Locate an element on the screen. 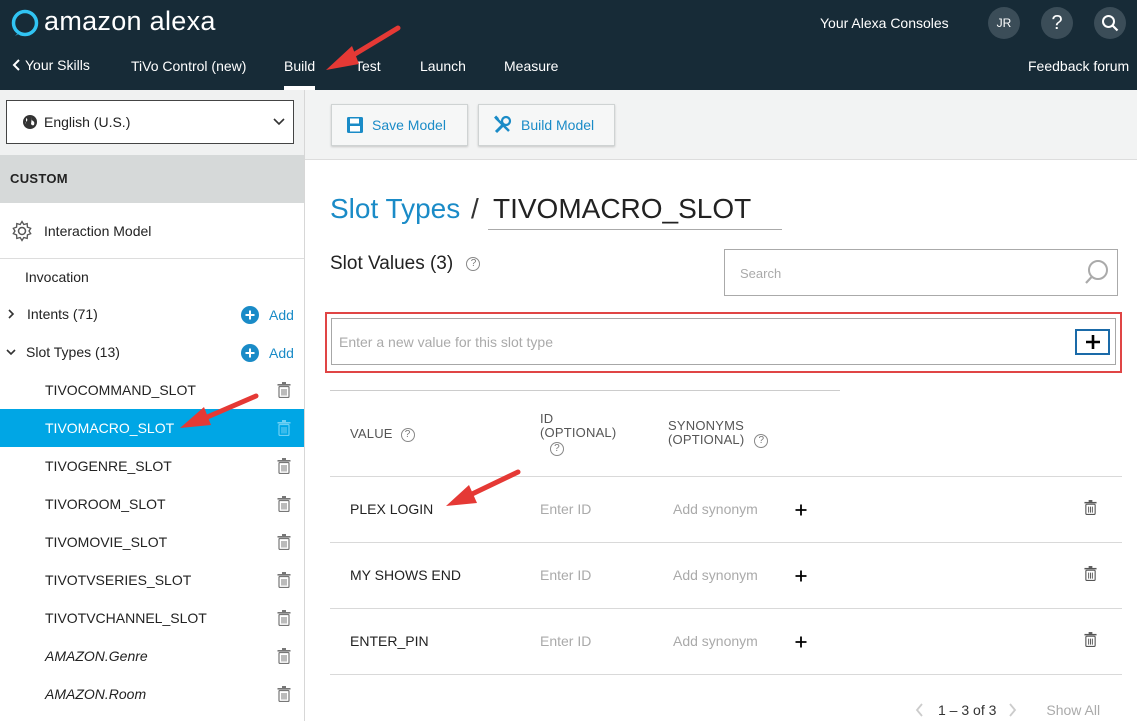 The width and height of the screenshot is (1137, 721). sidebar-slot-item: TIVOTVSERIES_SLOT is located at coordinates (152, 580).